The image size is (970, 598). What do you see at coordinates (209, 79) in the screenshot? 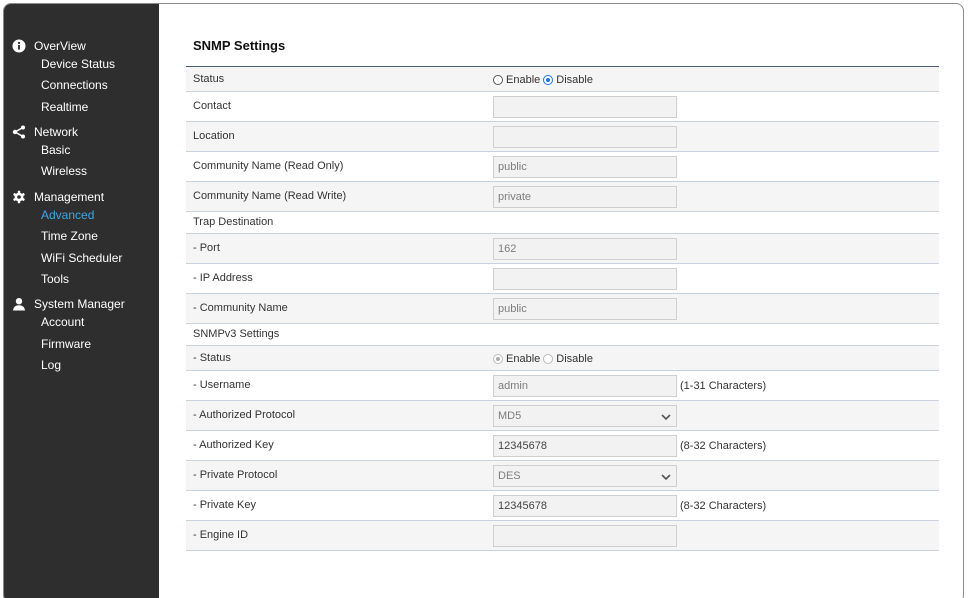
I see `status-label: Status` at bounding box center [209, 79].